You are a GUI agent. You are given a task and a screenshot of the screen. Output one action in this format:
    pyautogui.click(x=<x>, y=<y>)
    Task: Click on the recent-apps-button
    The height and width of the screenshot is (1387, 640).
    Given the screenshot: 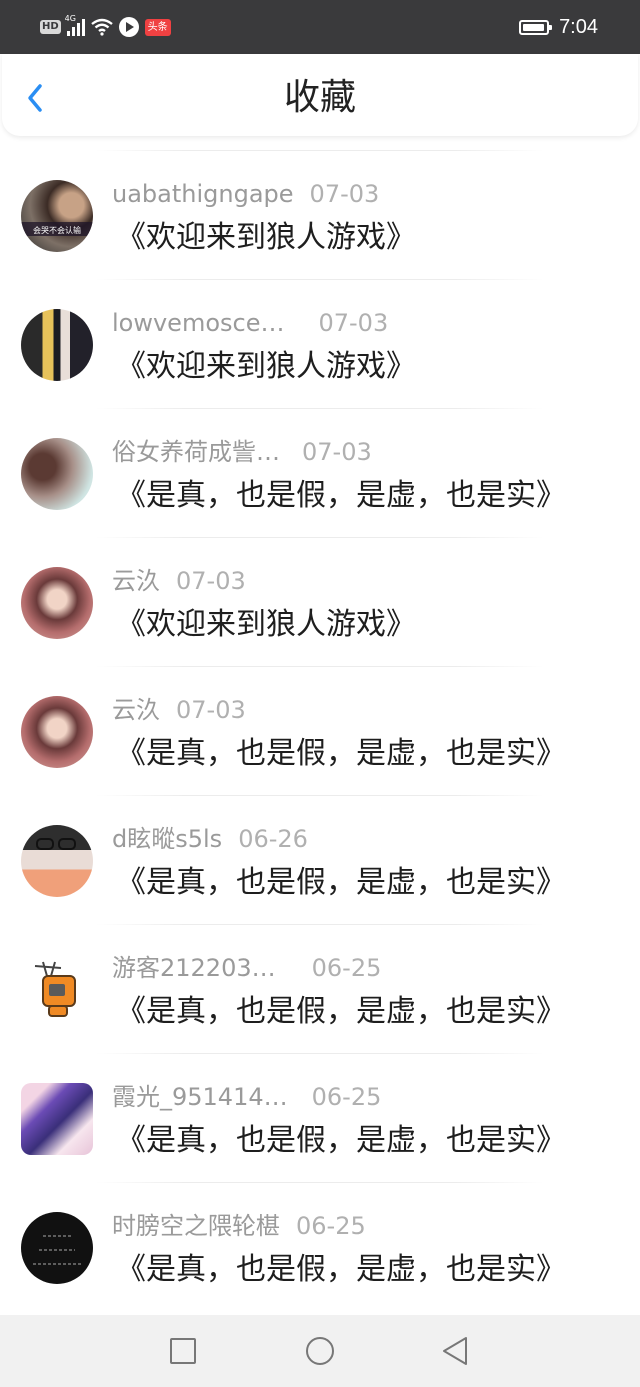 What is the action you would take?
    pyautogui.click(x=183, y=1351)
    